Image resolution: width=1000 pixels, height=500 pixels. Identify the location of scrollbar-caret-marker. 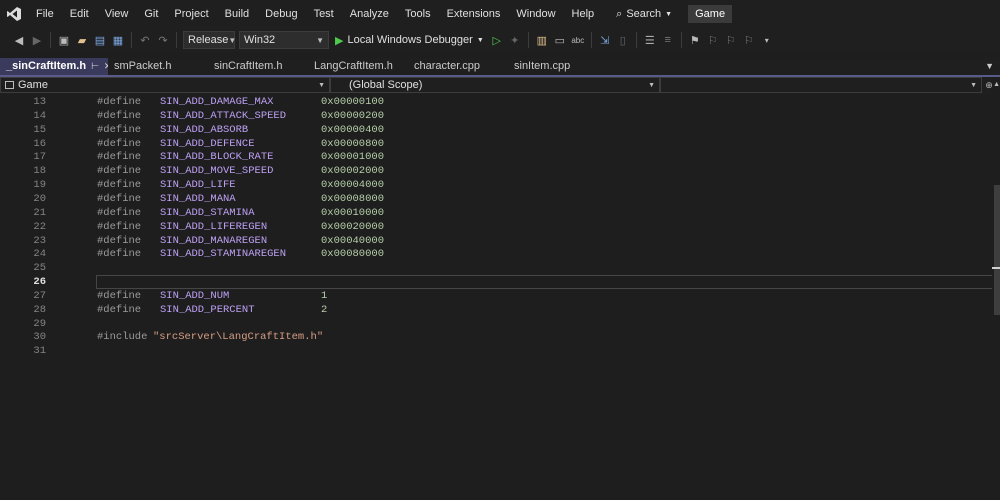
(996, 268).